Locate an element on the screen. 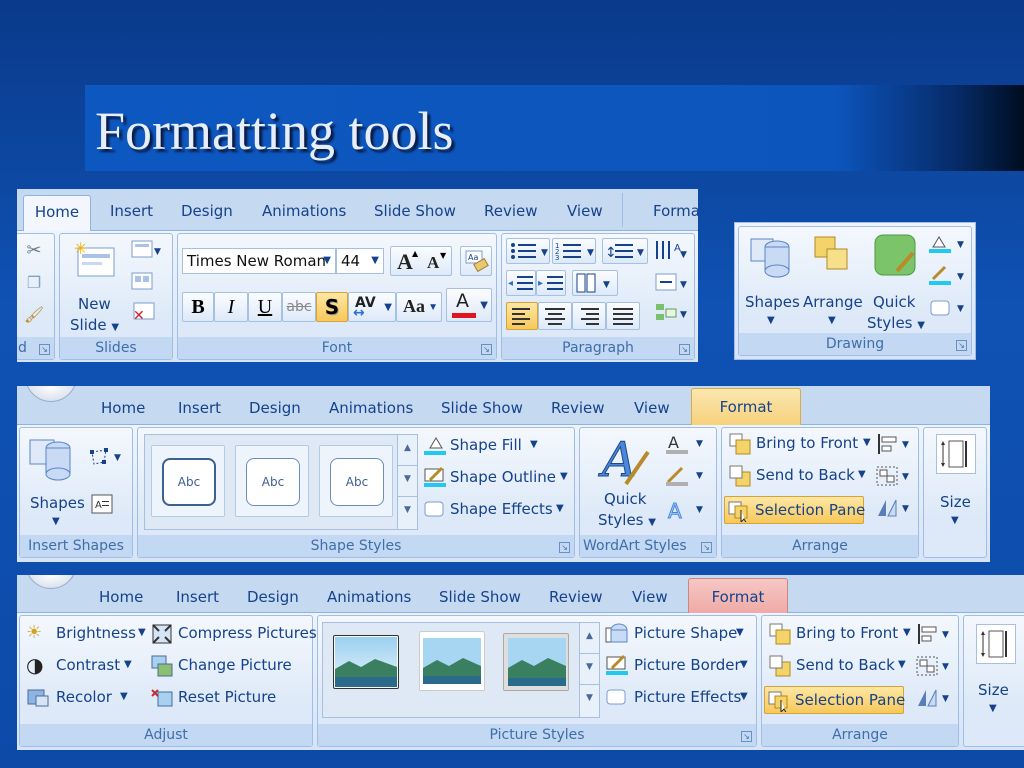 This screenshot has height=768, width=1024. tab-format: Forma is located at coordinates (675, 211).